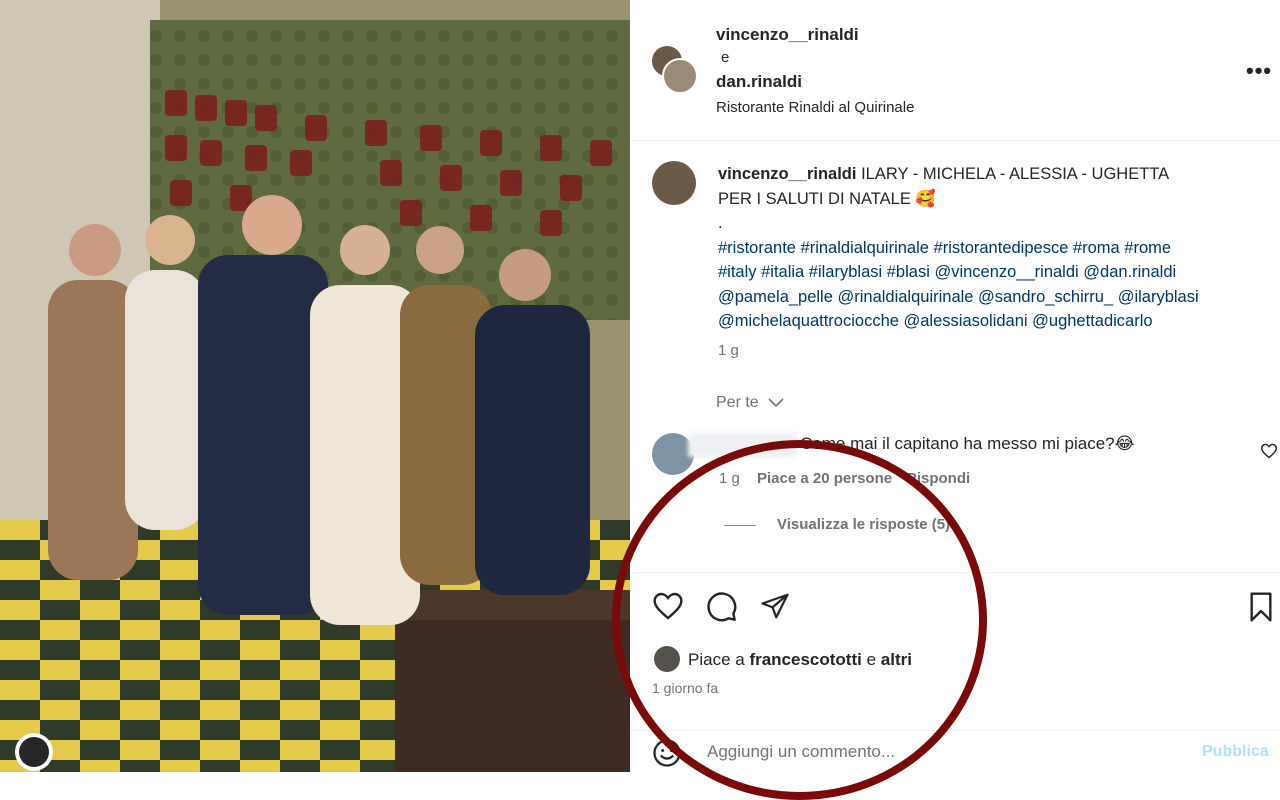 The width and height of the screenshot is (1280, 800). I want to click on likes-summary: Piace a francescototti e altri, so click(800, 660).